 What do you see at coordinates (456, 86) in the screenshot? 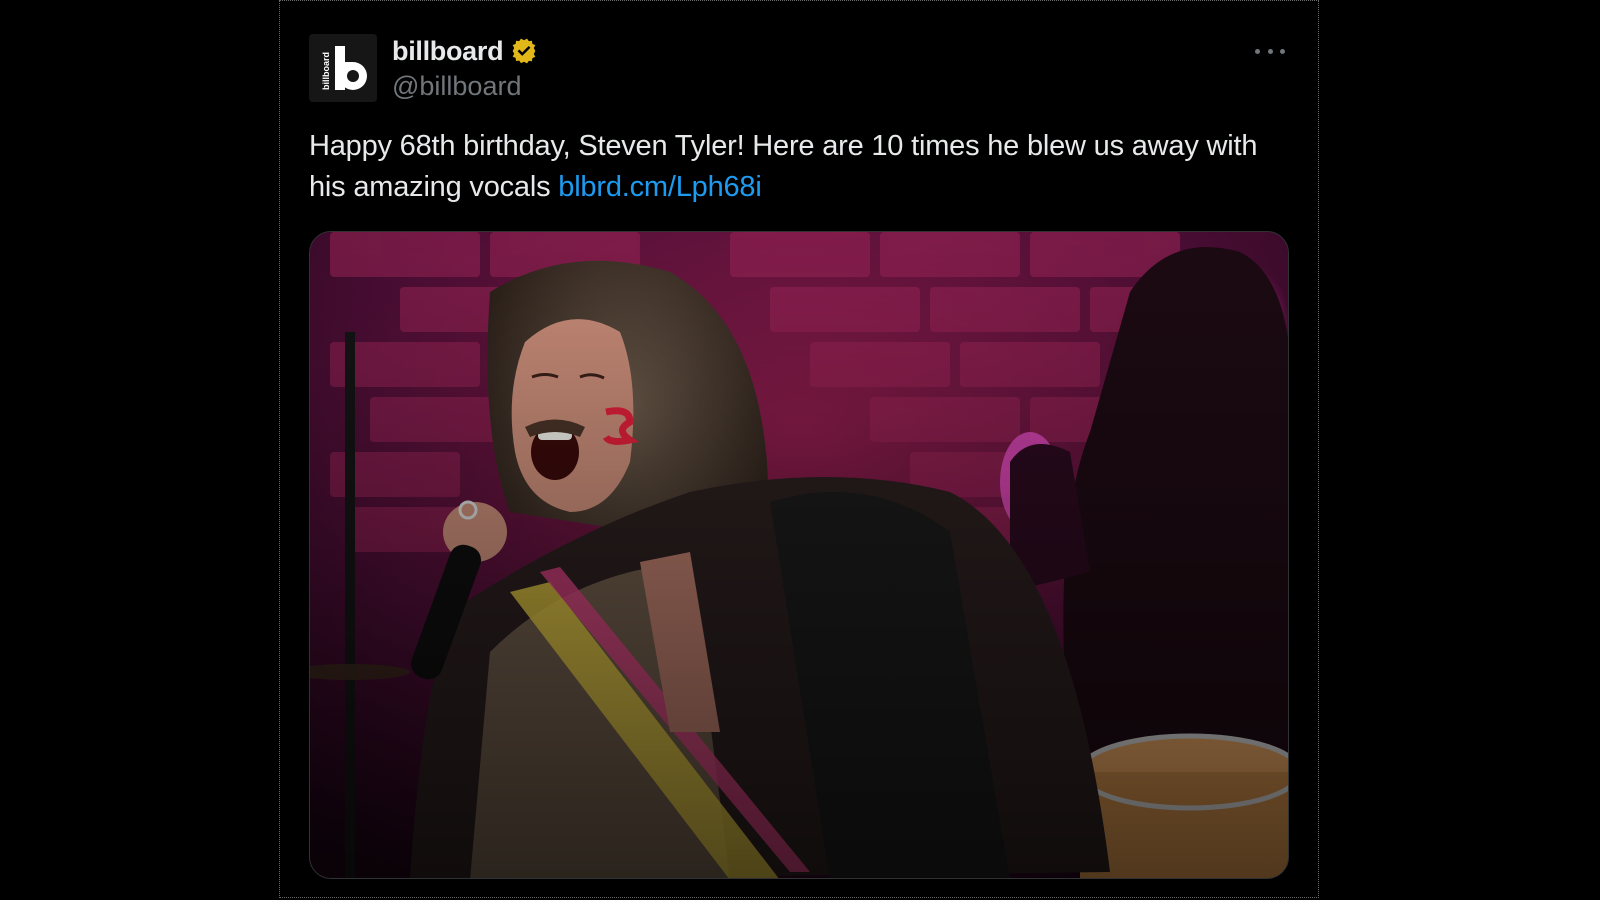
I see `author-handle: @billboard` at bounding box center [456, 86].